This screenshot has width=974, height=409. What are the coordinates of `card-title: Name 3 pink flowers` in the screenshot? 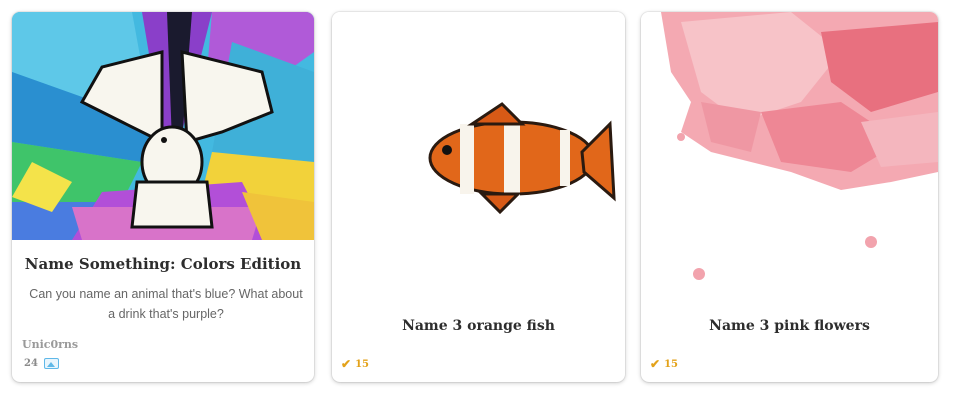 It's located at (789, 326).